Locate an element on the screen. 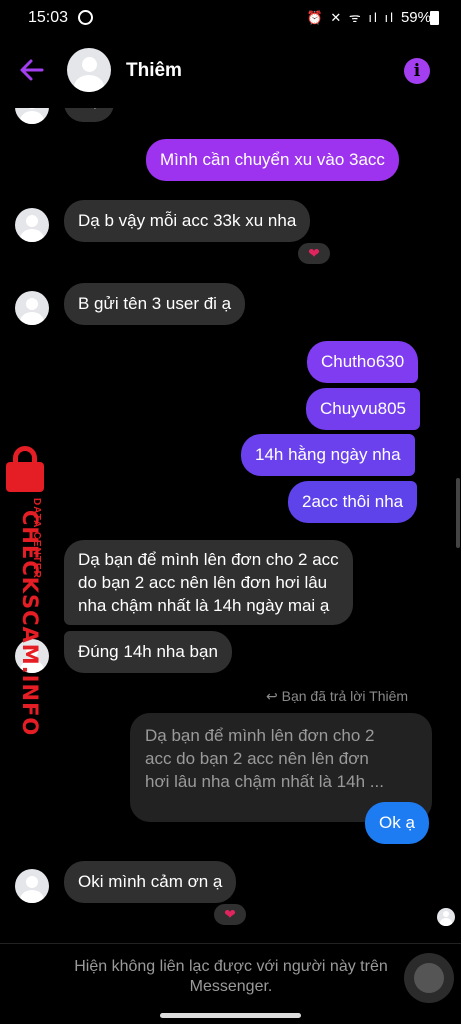 The width and height of the screenshot is (461, 1024). message-line: nha chậm nhất là 14h ngày mai ạ is located at coordinates (204, 605).